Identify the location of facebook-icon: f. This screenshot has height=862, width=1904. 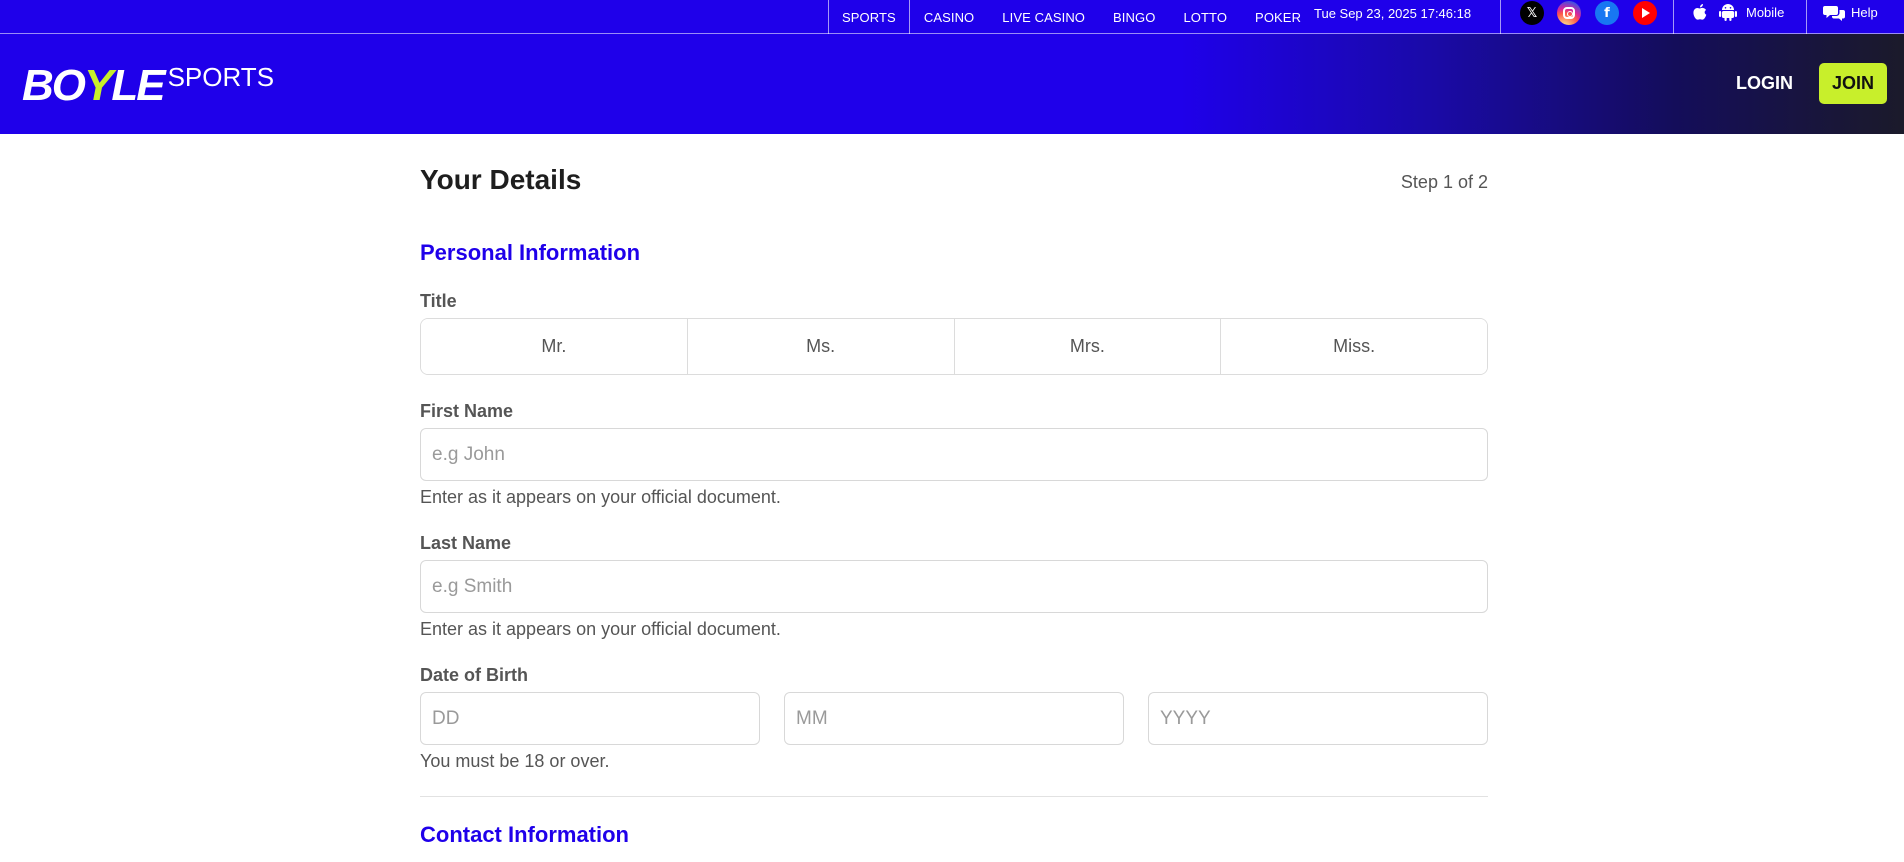
(1607, 13).